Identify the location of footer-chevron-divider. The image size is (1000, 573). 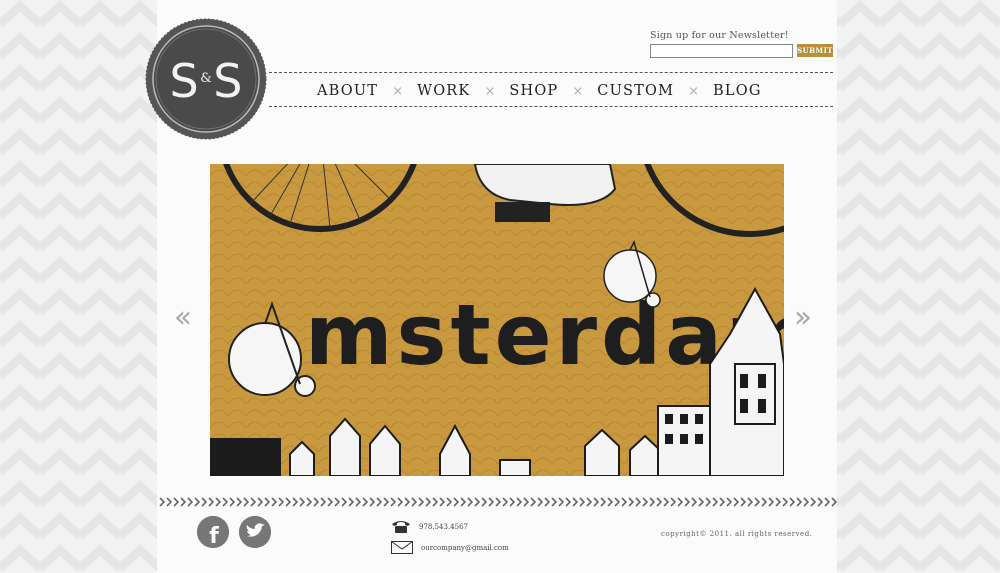
(498, 502).